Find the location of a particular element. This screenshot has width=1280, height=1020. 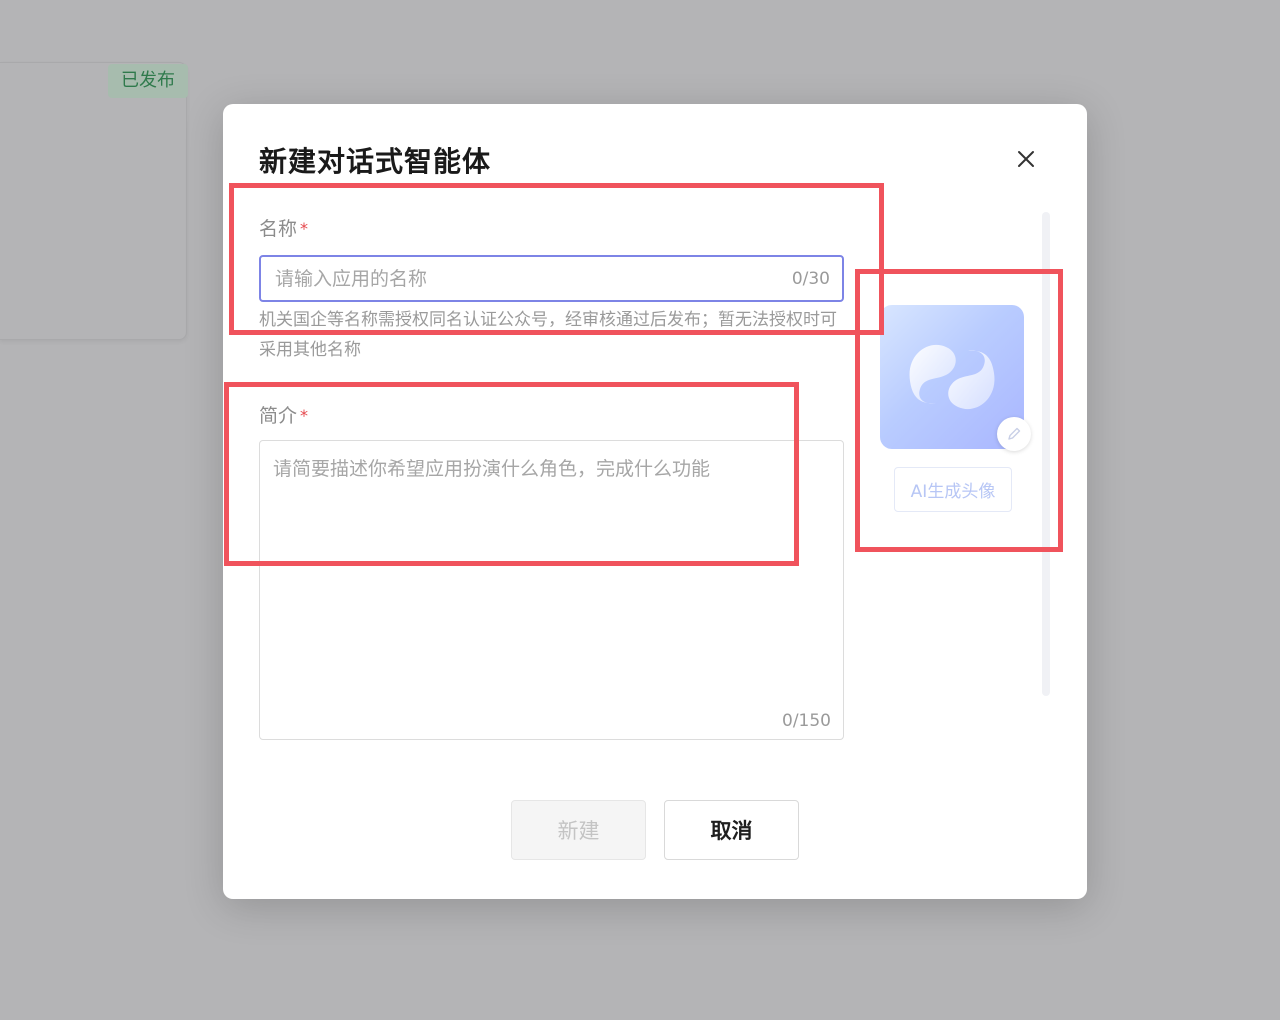

scrollbar is located at coordinates (1046, 454).